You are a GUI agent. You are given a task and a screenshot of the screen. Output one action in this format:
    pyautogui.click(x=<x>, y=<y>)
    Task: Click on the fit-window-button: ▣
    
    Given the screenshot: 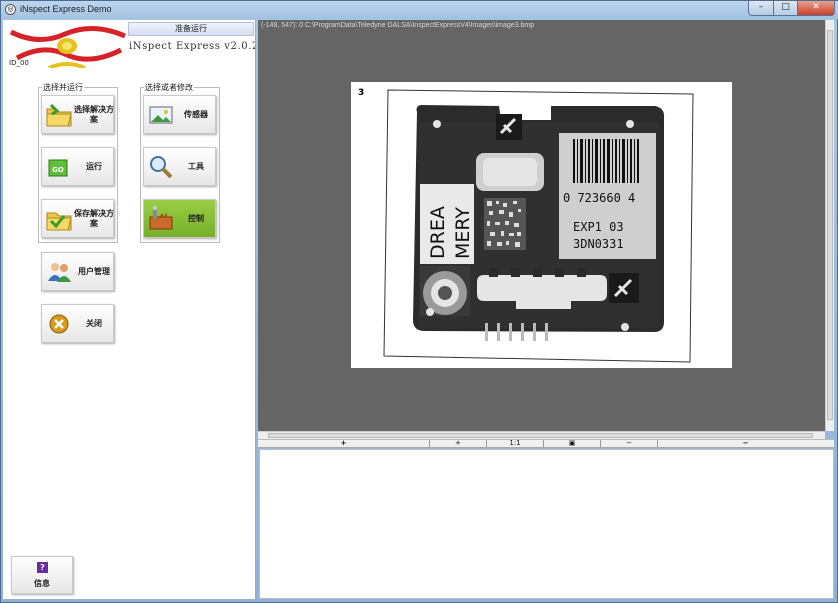 What is the action you would take?
    pyautogui.click(x=572, y=443)
    